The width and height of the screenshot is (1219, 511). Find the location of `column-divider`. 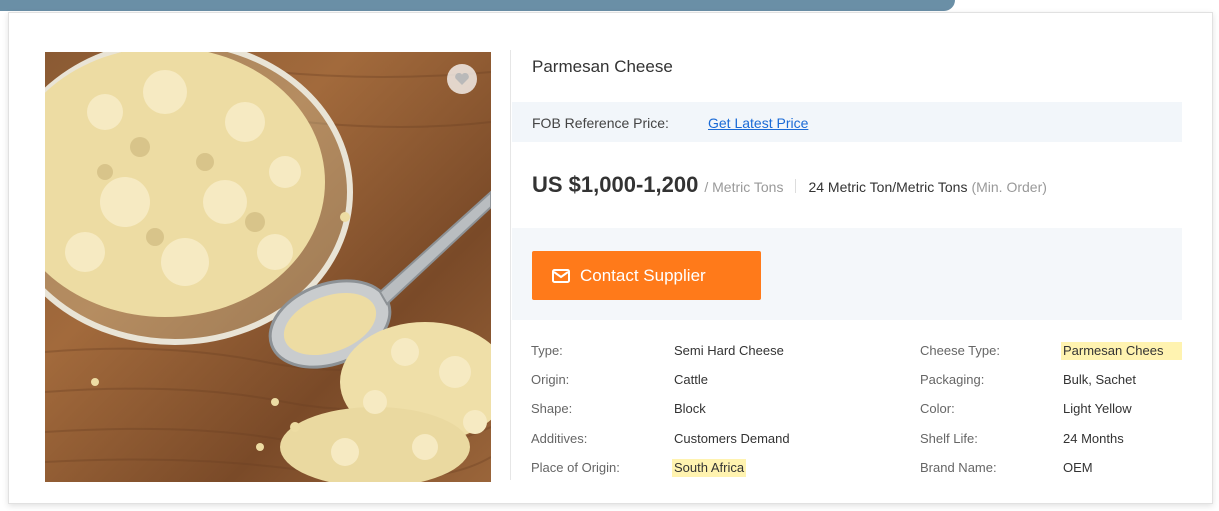

column-divider is located at coordinates (510, 265).